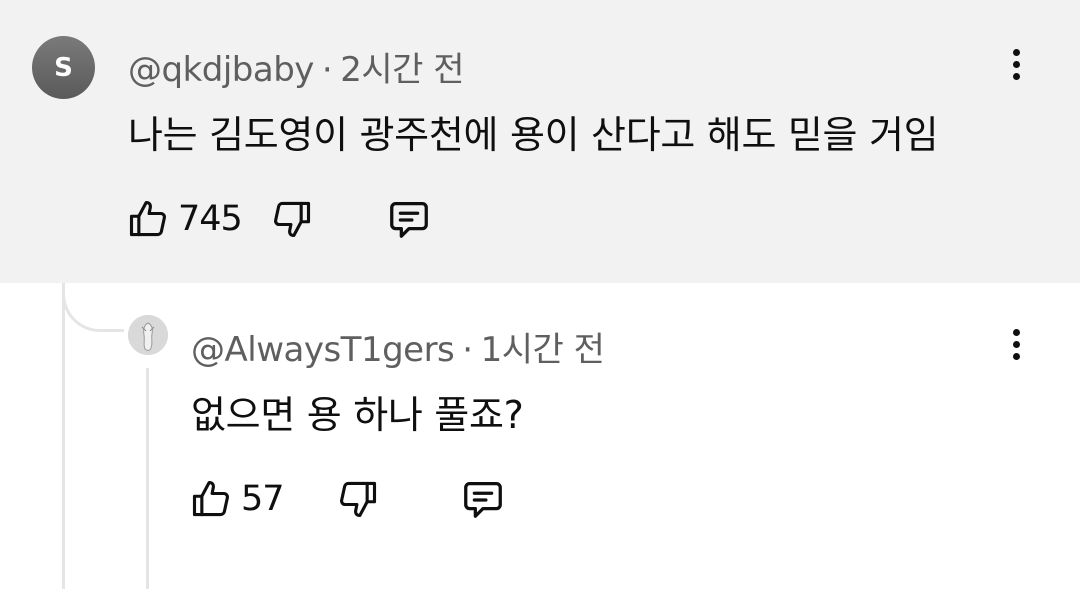 This screenshot has height=589, width=1080. I want to click on comment-actions: 745, so click(279, 219).